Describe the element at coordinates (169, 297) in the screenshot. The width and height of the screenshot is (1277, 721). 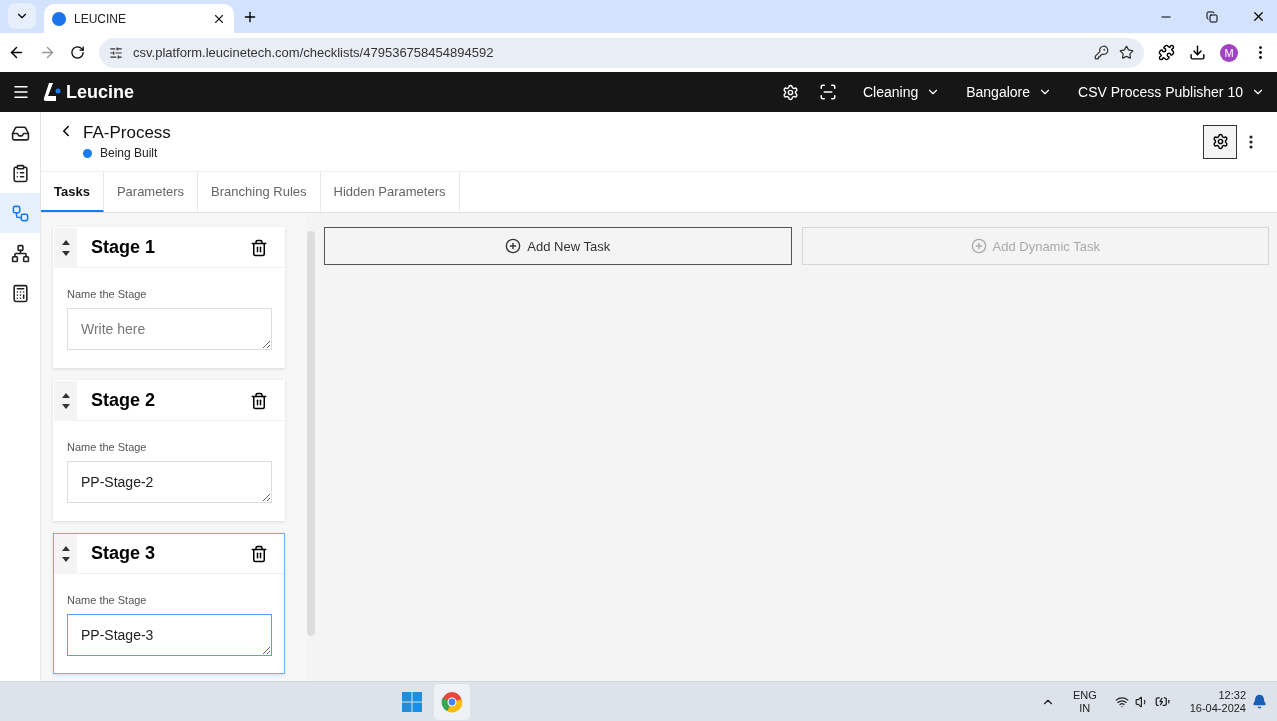
I see `stage-card: Stage 1 Name the Stage Write here` at that location.